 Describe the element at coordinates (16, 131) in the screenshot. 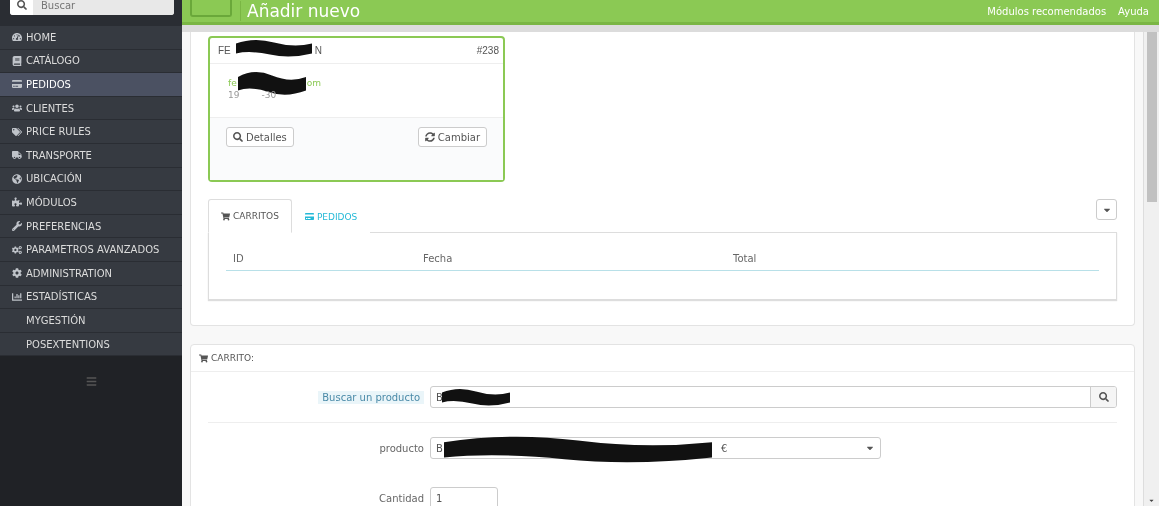

I see `tag-icon` at that location.